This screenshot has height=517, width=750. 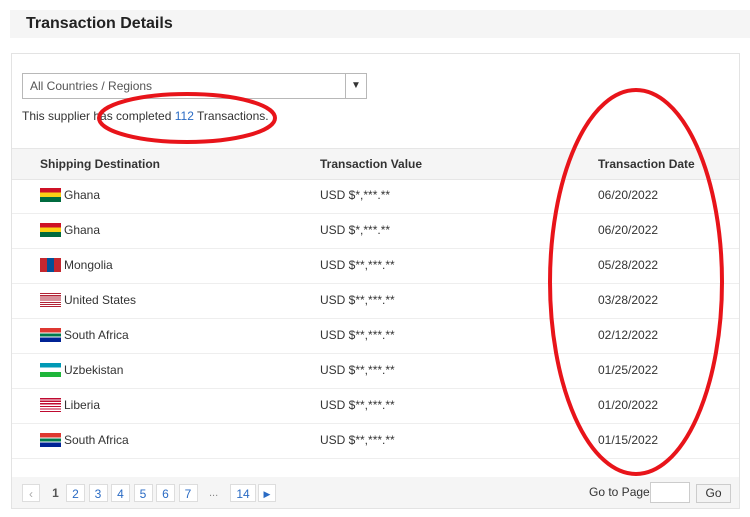 I want to click on country-name: United States, so click(x=100, y=300).